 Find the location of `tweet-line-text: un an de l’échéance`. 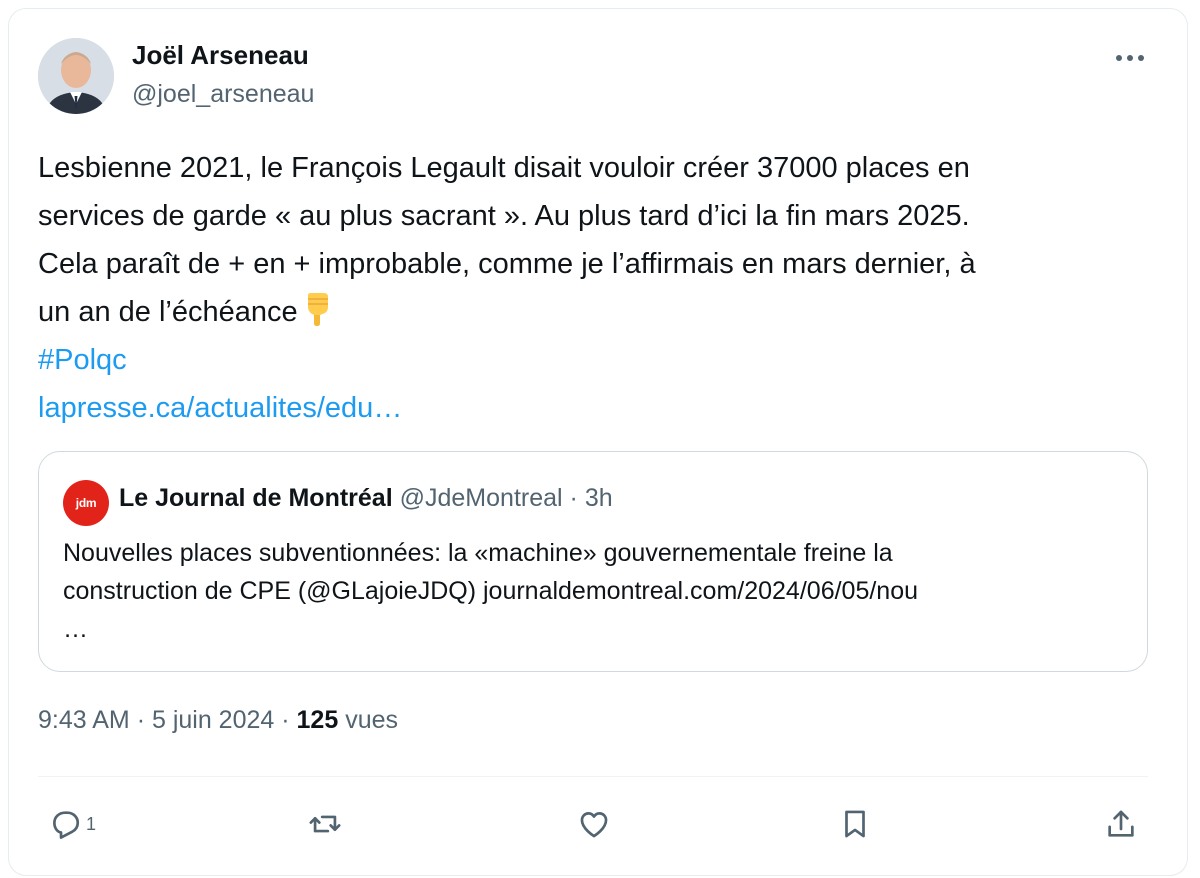

tweet-line-text: un an de l’échéance is located at coordinates (168, 312).